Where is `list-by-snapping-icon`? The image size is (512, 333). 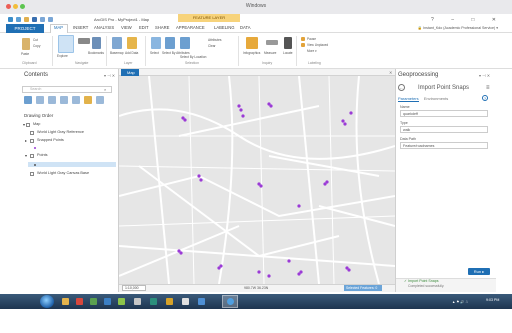
list-by-snapping-icon is located at coordinates (76, 100).